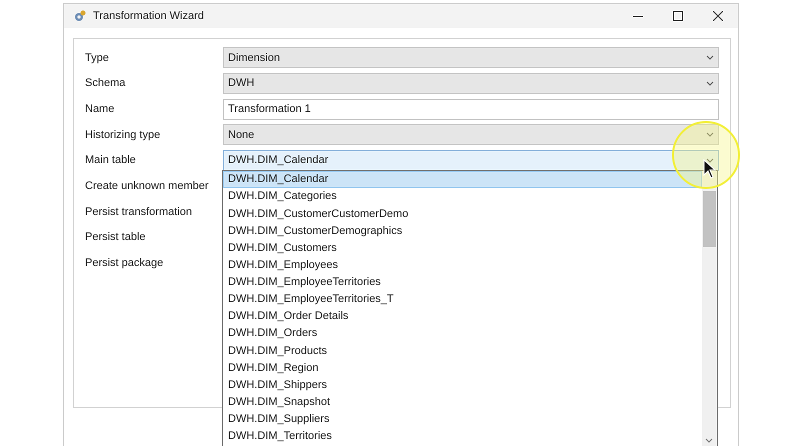 This screenshot has width=800, height=446. I want to click on dropdown-item: DWH.DIM_CustomerDemographics, so click(462, 231).